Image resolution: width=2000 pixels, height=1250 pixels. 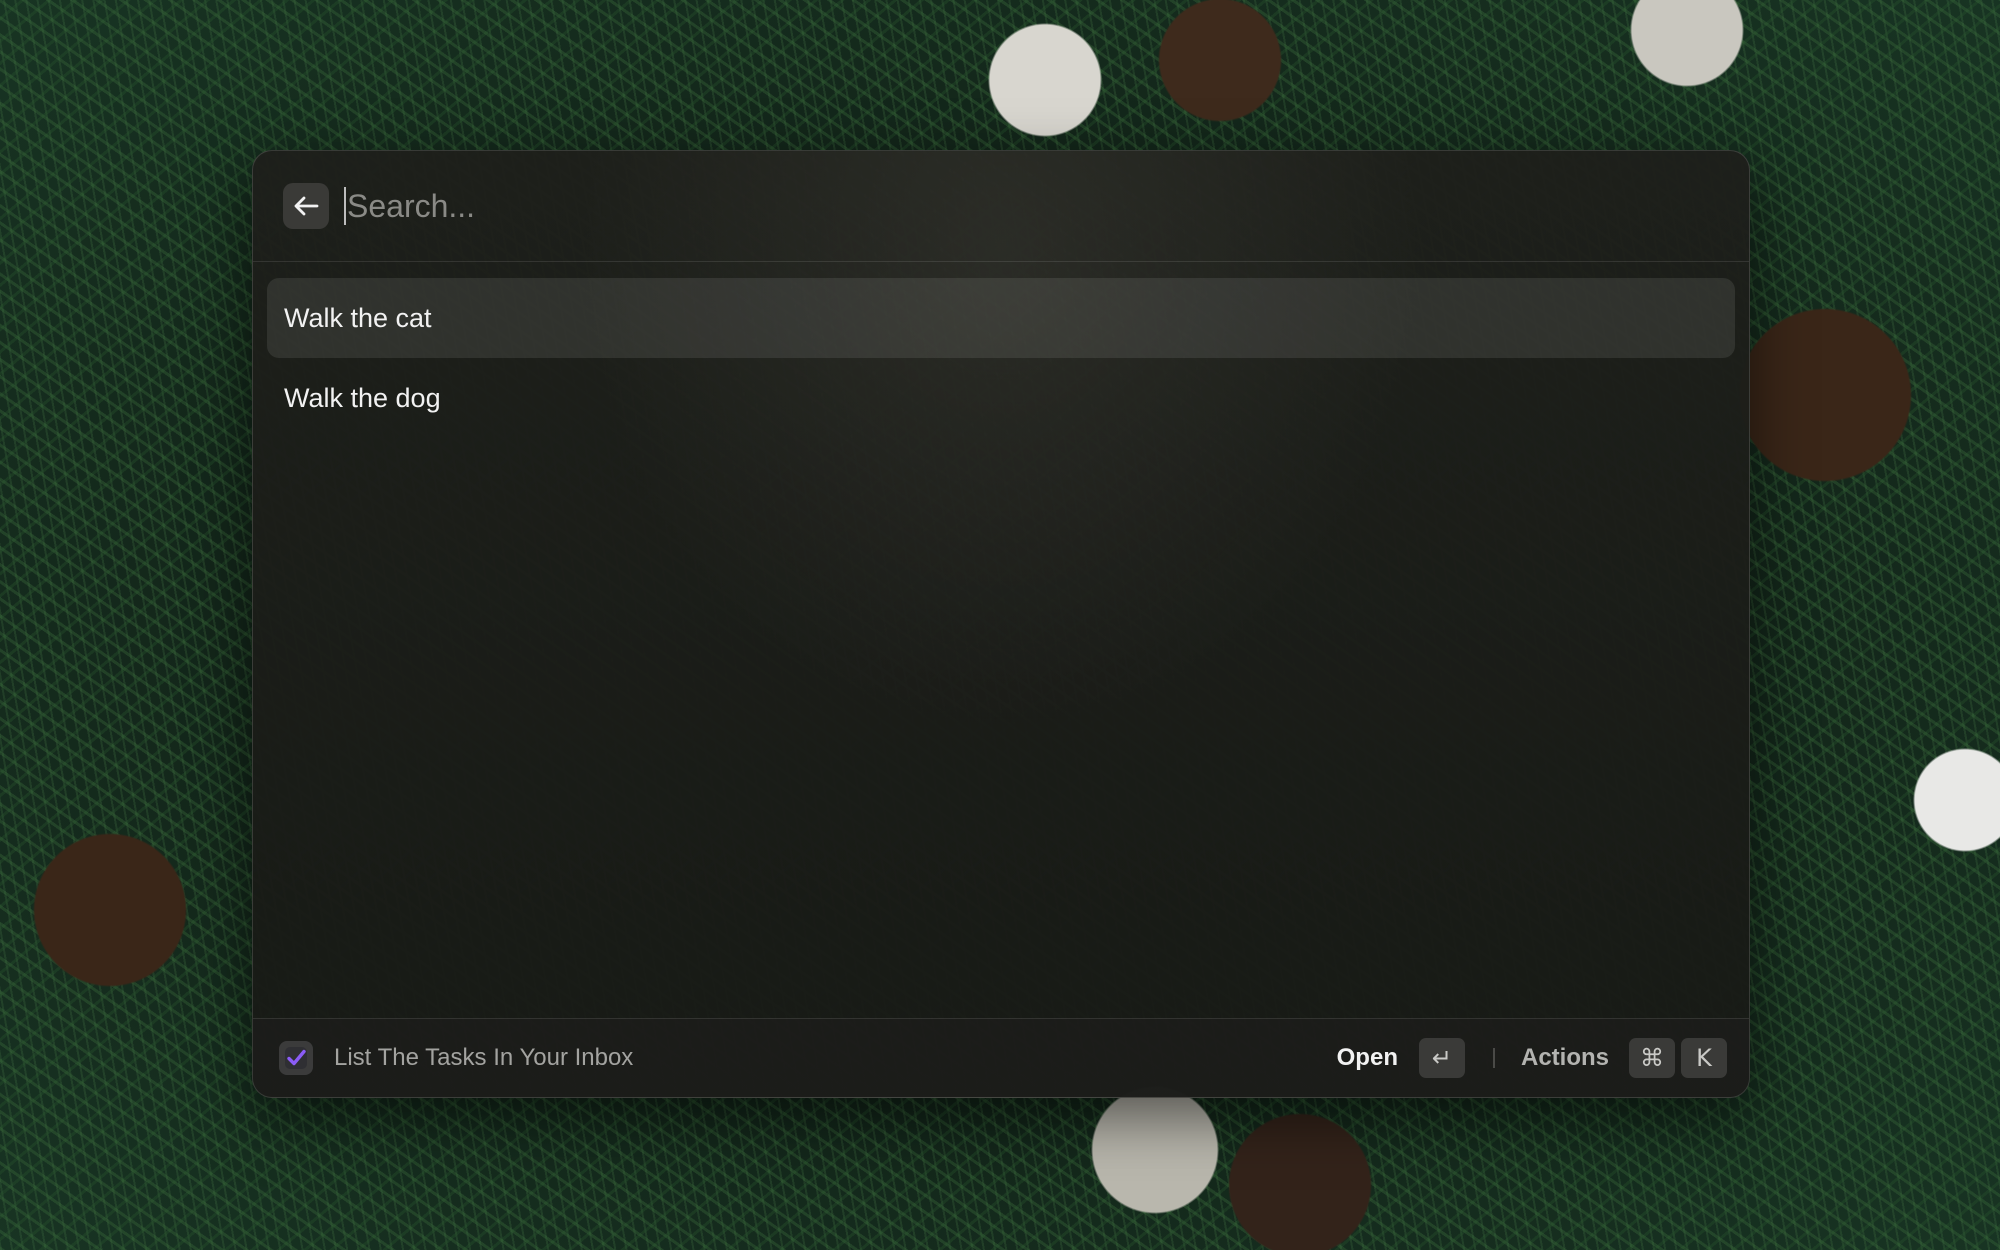 What do you see at coordinates (1493, 1058) in the screenshot?
I see `divider` at bounding box center [1493, 1058].